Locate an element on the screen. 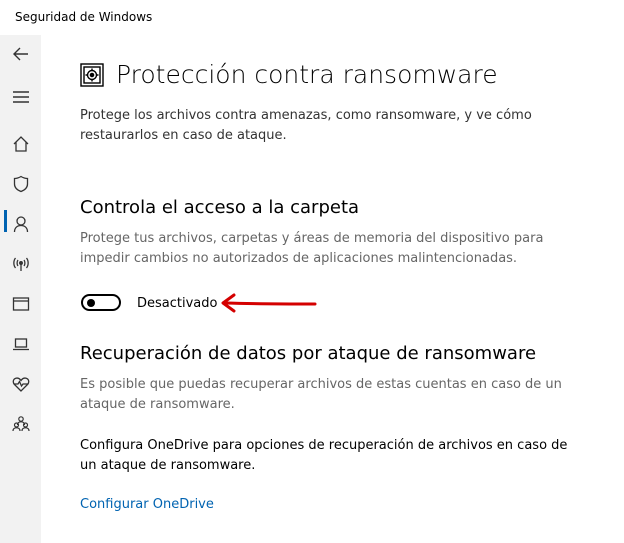 This screenshot has height=543, width=624. wireless-antenna-icon is located at coordinates (20, 264).